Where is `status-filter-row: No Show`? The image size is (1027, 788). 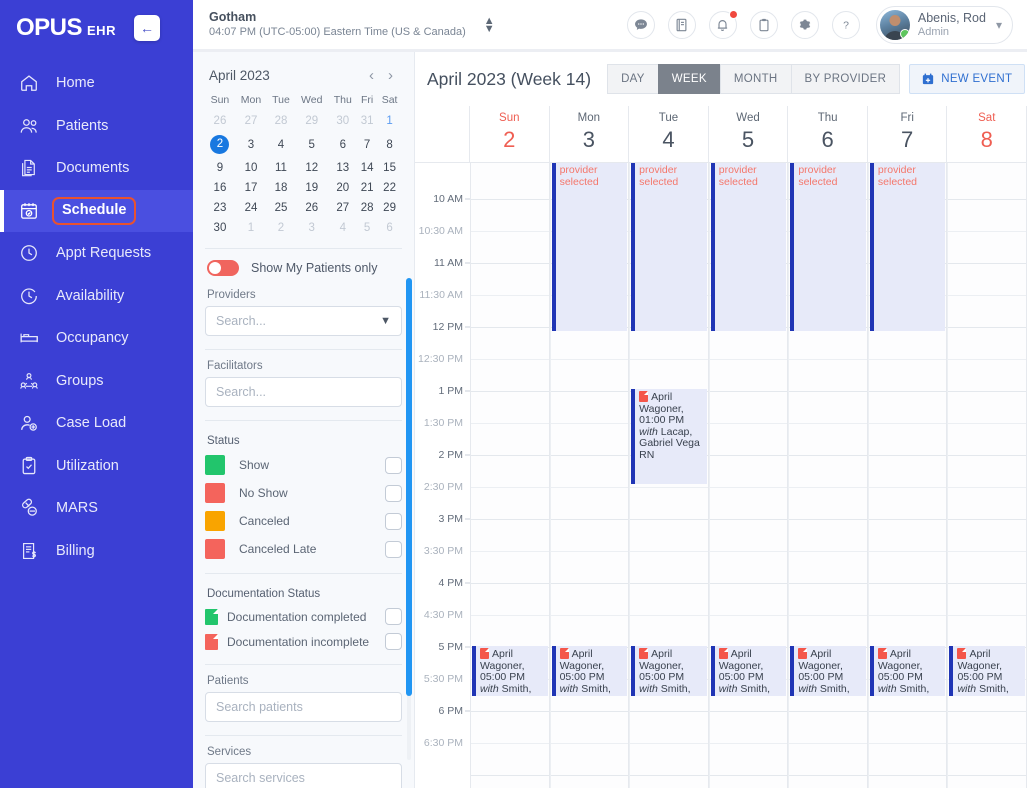 status-filter-row: No Show is located at coordinates (303, 493).